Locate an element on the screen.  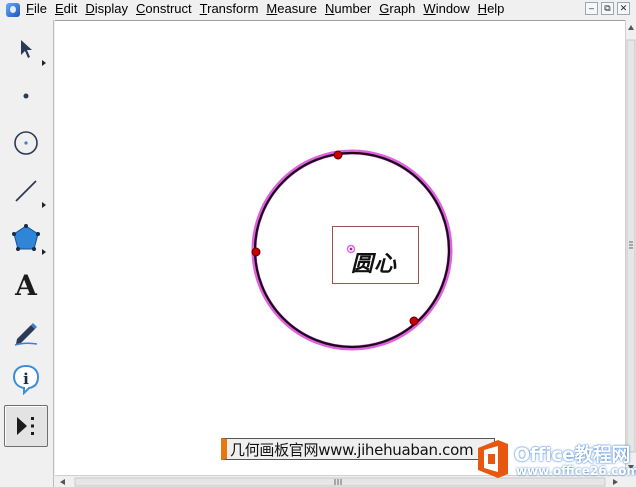
center-label: 圆心 is located at coordinates (374, 262).